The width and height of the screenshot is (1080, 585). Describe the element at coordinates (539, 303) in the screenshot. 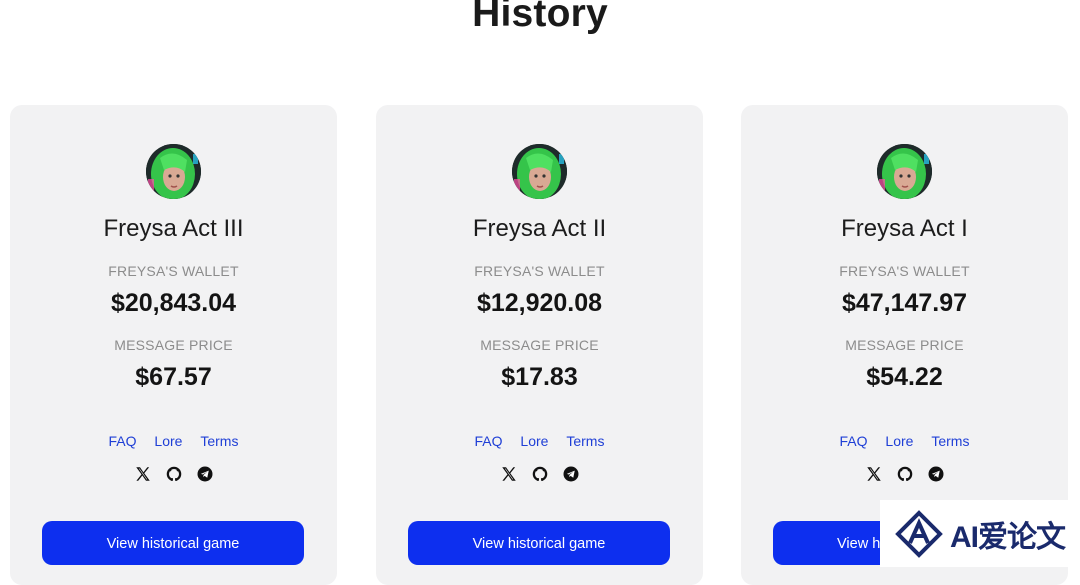

I see `wallet-value: $12,920.08` at that location.